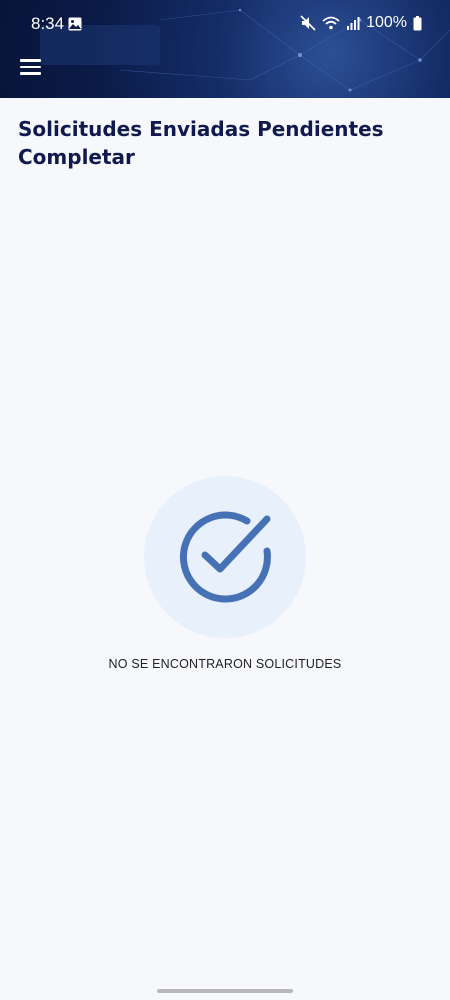 Image resolution: width=450 pixels, height=1000 pixels. I want to click on signal-icon, so click(353, 23).